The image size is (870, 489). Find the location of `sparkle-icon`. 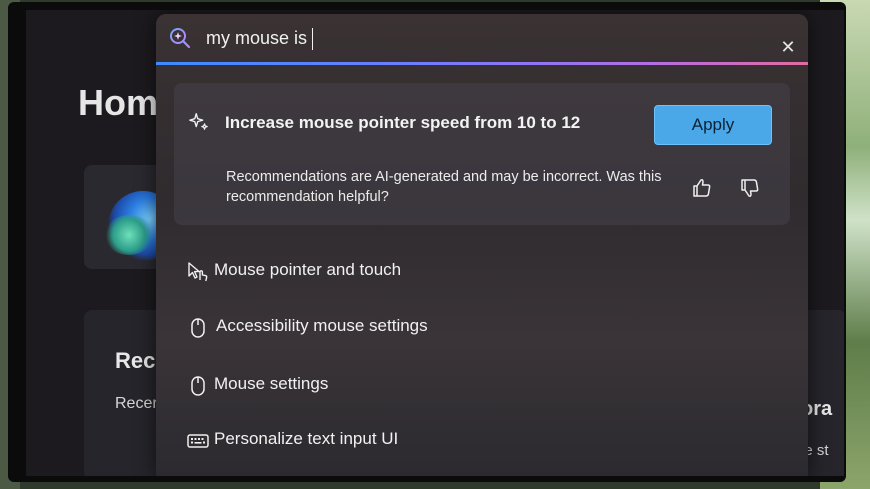

sparkle-icon is located at coordinates (198, 121).